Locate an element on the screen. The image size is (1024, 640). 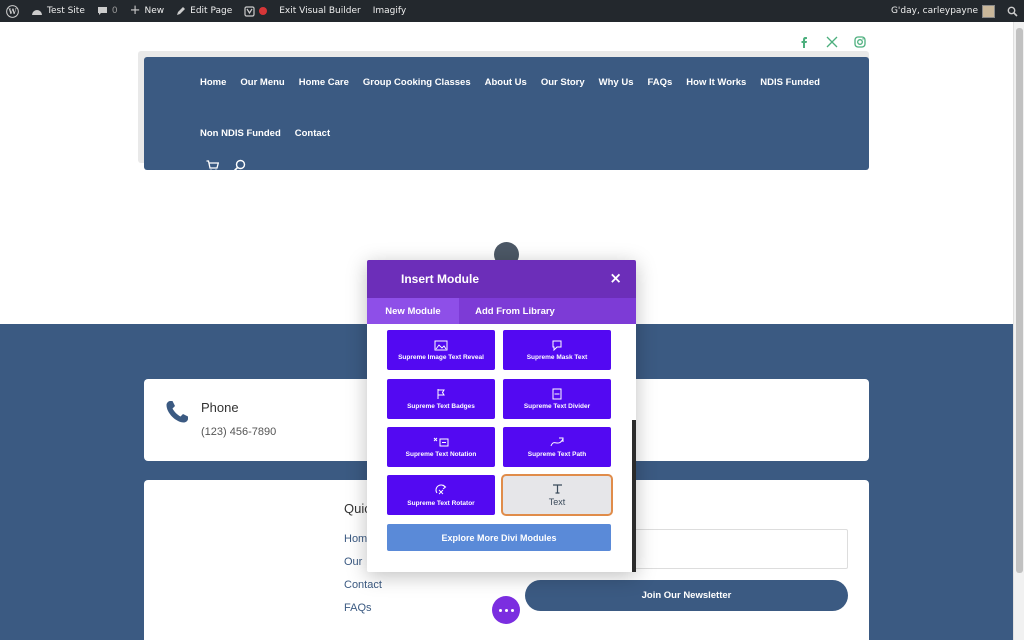
x-icon is located at coordinates (832, 40).